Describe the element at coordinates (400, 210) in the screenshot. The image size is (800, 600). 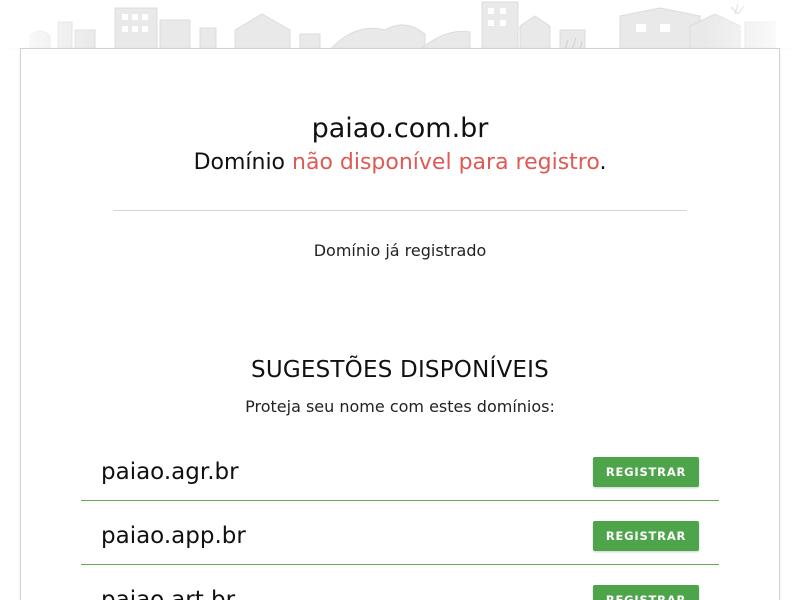
I see `section-divider` at that location.